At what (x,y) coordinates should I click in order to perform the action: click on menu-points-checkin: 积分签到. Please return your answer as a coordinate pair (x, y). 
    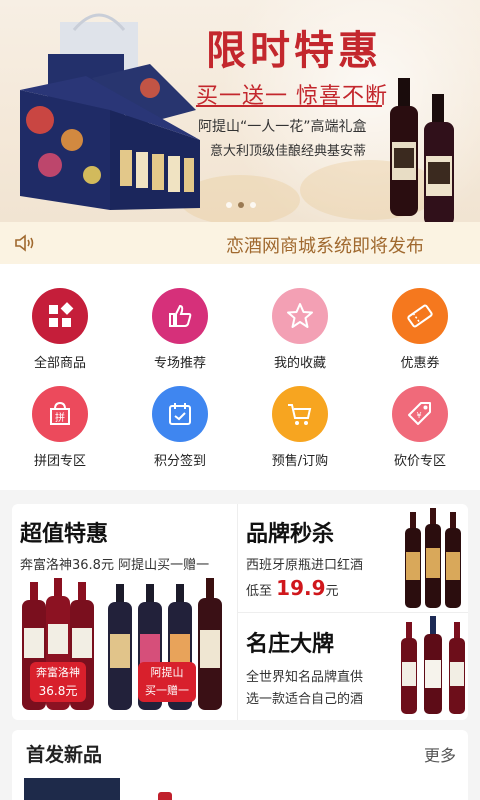
    Looking at the image, I should click on (180, 427).